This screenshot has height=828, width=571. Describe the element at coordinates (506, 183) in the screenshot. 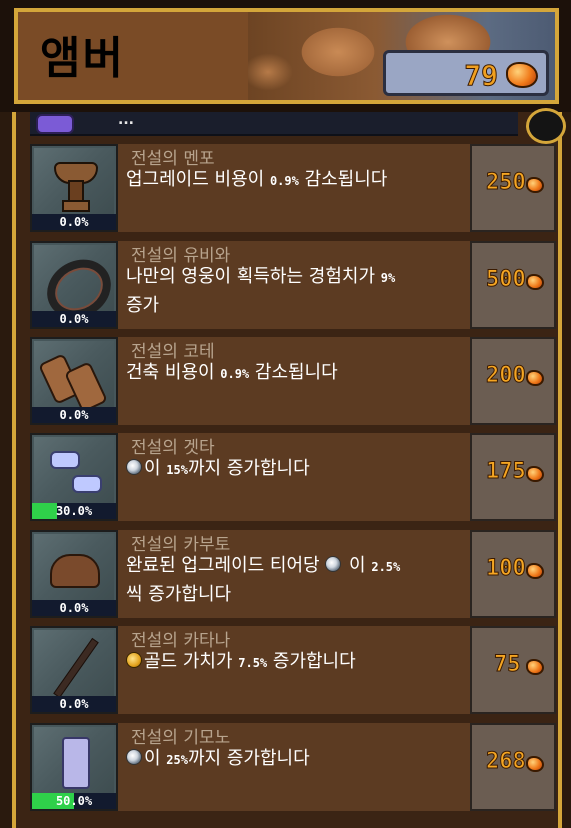

I see `cost-value: 250` at that location.